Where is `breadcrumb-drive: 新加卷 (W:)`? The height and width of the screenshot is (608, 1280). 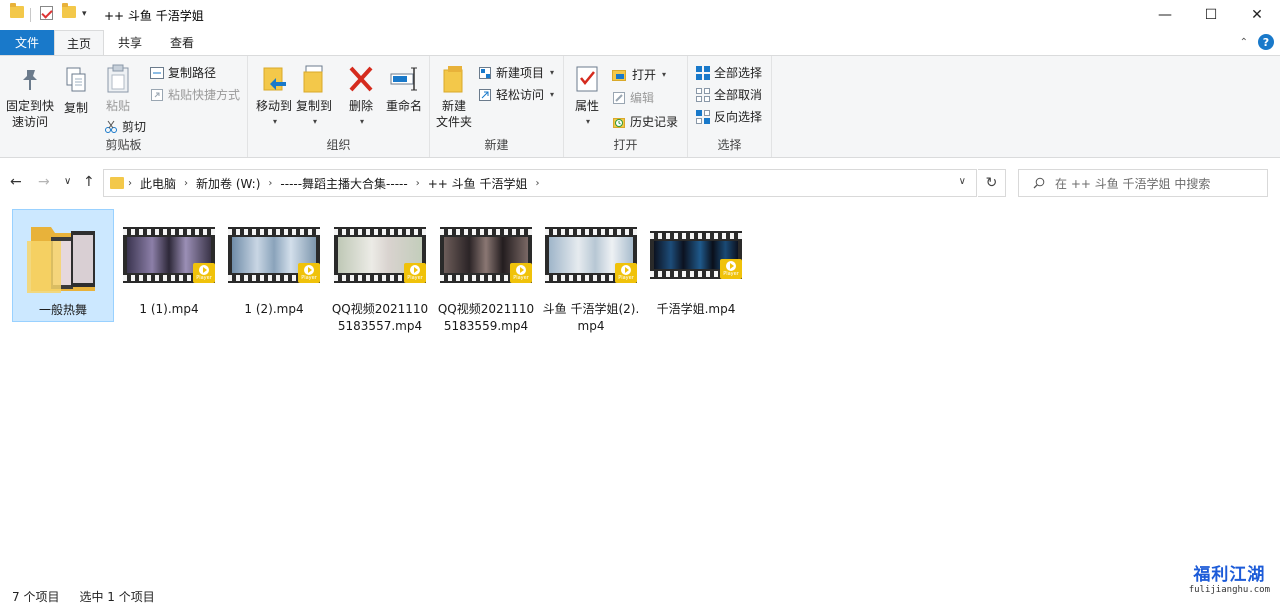 breadcrumb-drive: 新加卷 (W:) is located at coordinates (228, 183).